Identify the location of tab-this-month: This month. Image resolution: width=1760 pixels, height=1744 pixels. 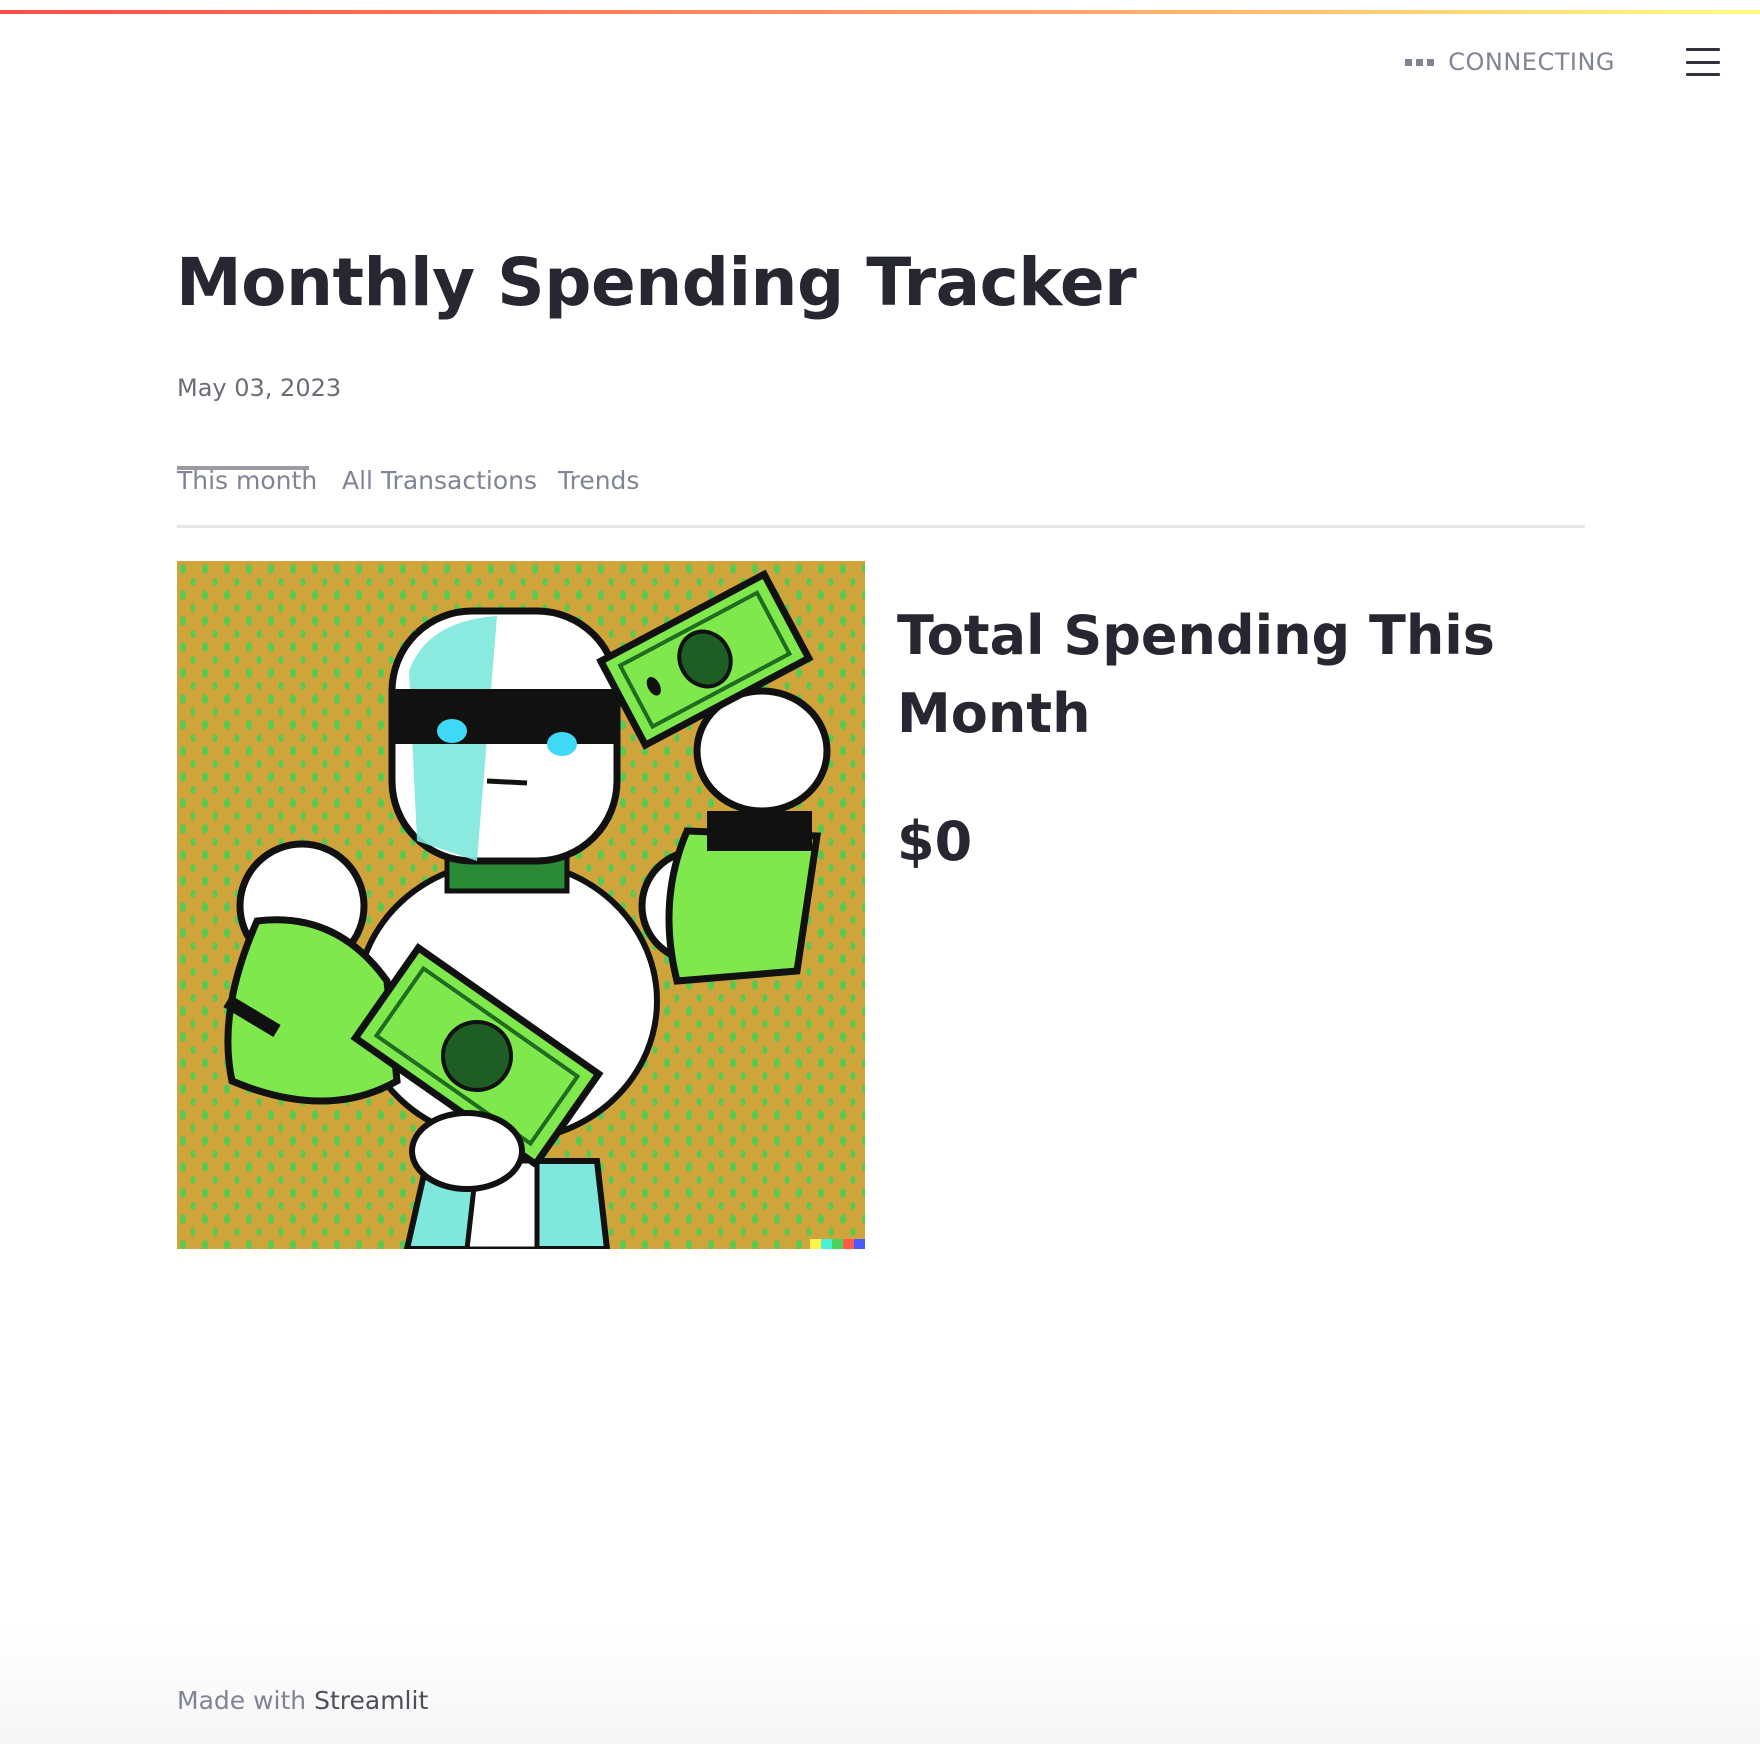
(247, 480).